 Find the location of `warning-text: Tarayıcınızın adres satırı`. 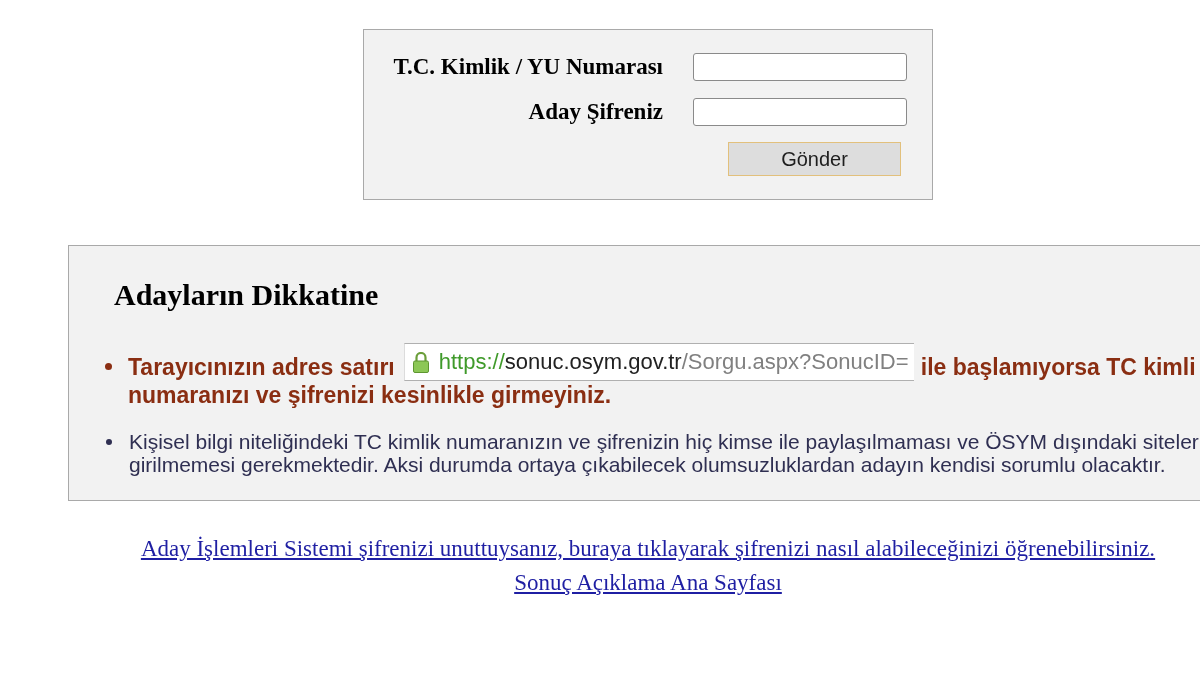

warning-text: Tarayıcınızın adres satırı is located at coordinates (261, 367).